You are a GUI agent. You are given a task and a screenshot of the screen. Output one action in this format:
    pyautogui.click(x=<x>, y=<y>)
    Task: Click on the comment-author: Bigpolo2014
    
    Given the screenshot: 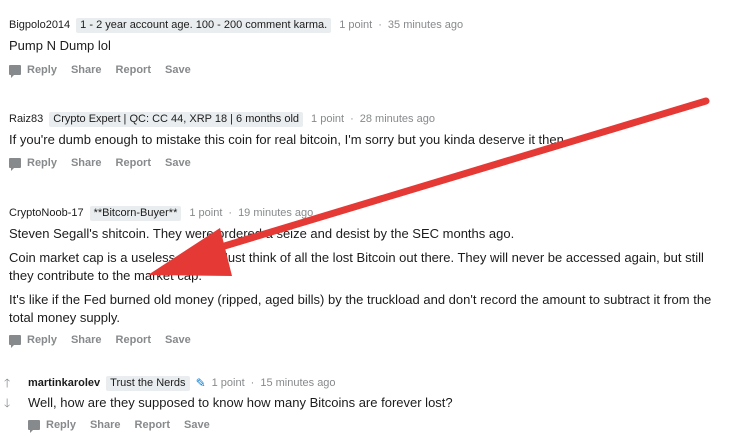 What is the action you would take?
    pyautogui.click(x=39, y=25)
    